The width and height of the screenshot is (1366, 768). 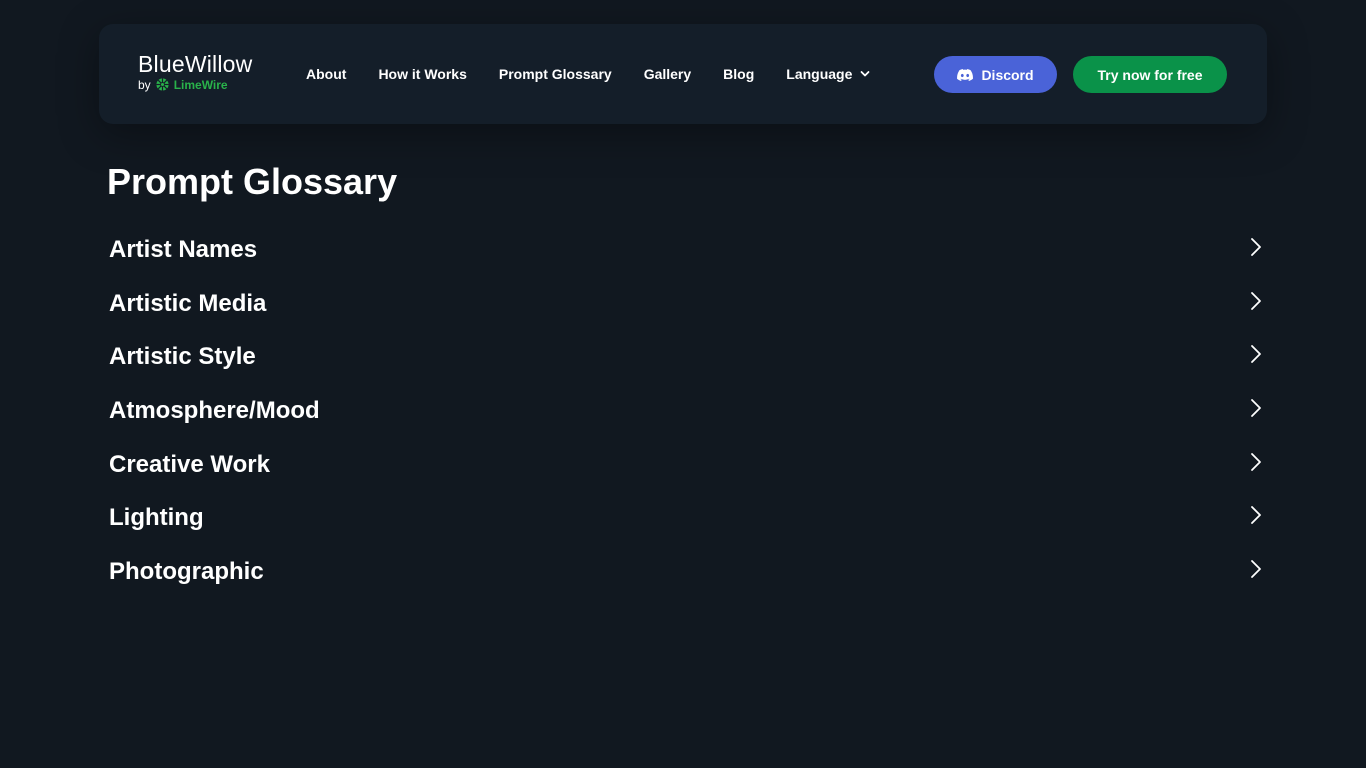 What do you see at coordinates (965, 74) in the screenshot?
I see `discord-icon` at bounding box center [965, 74].